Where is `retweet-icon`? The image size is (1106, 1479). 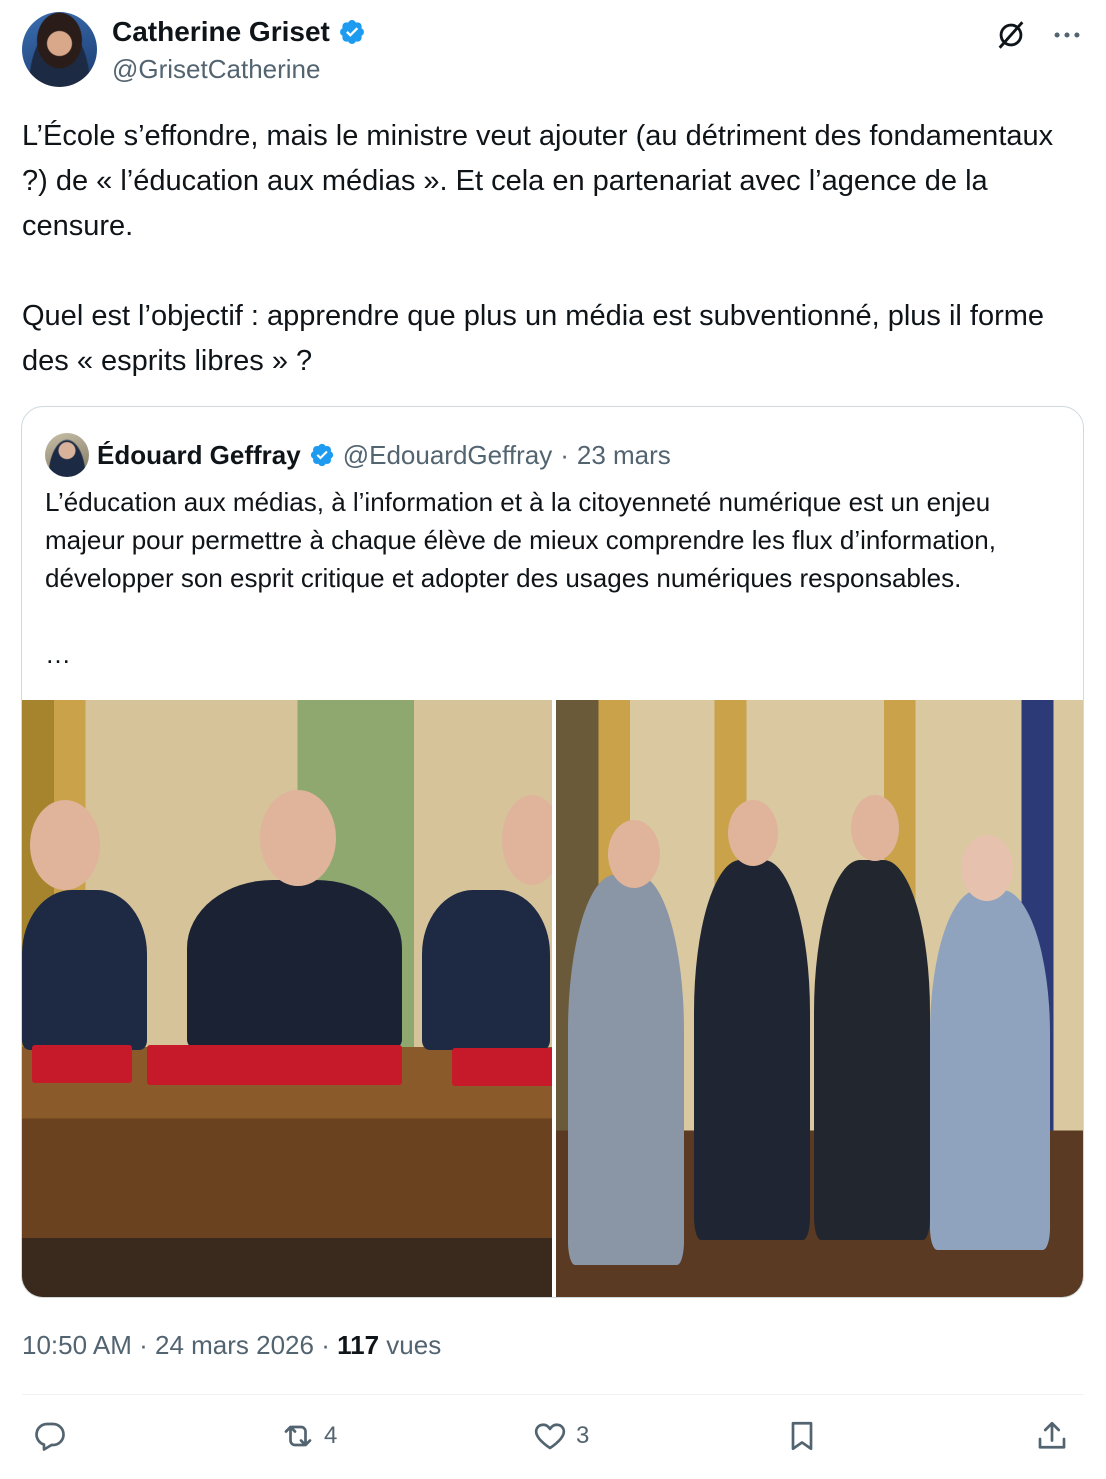
retweet-icon is located at coordinates (298, 1436).